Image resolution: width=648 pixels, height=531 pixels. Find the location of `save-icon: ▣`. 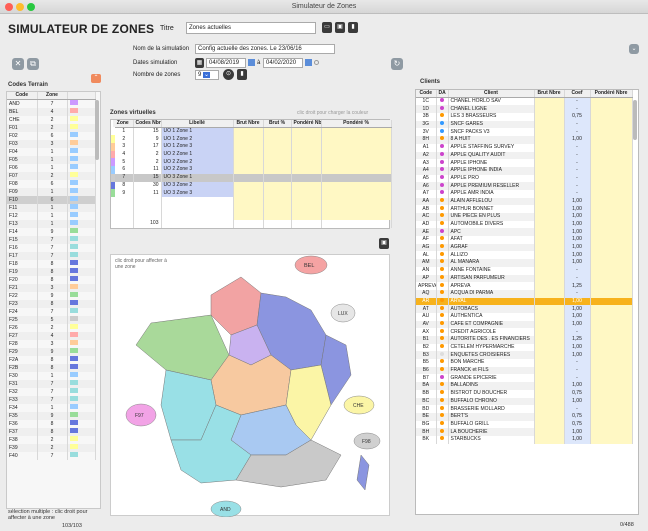

save-icon: ▣ is located at coordinates (340, 27).